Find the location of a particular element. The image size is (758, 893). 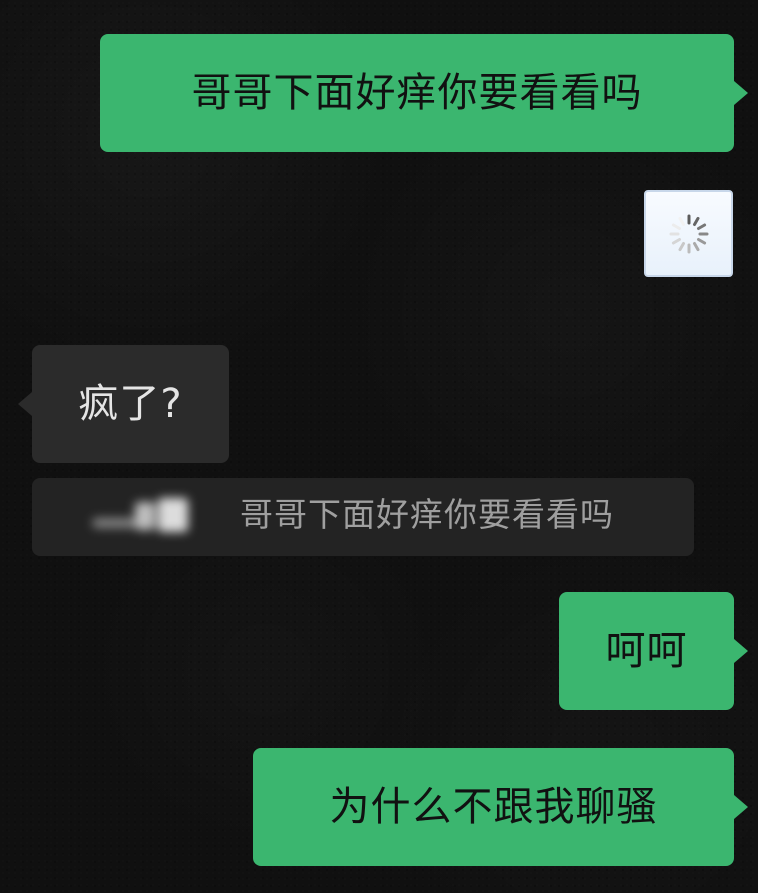

quoted-reply: 哥哥下面好痒你要看看吗 is located at coordinates (363, 517).